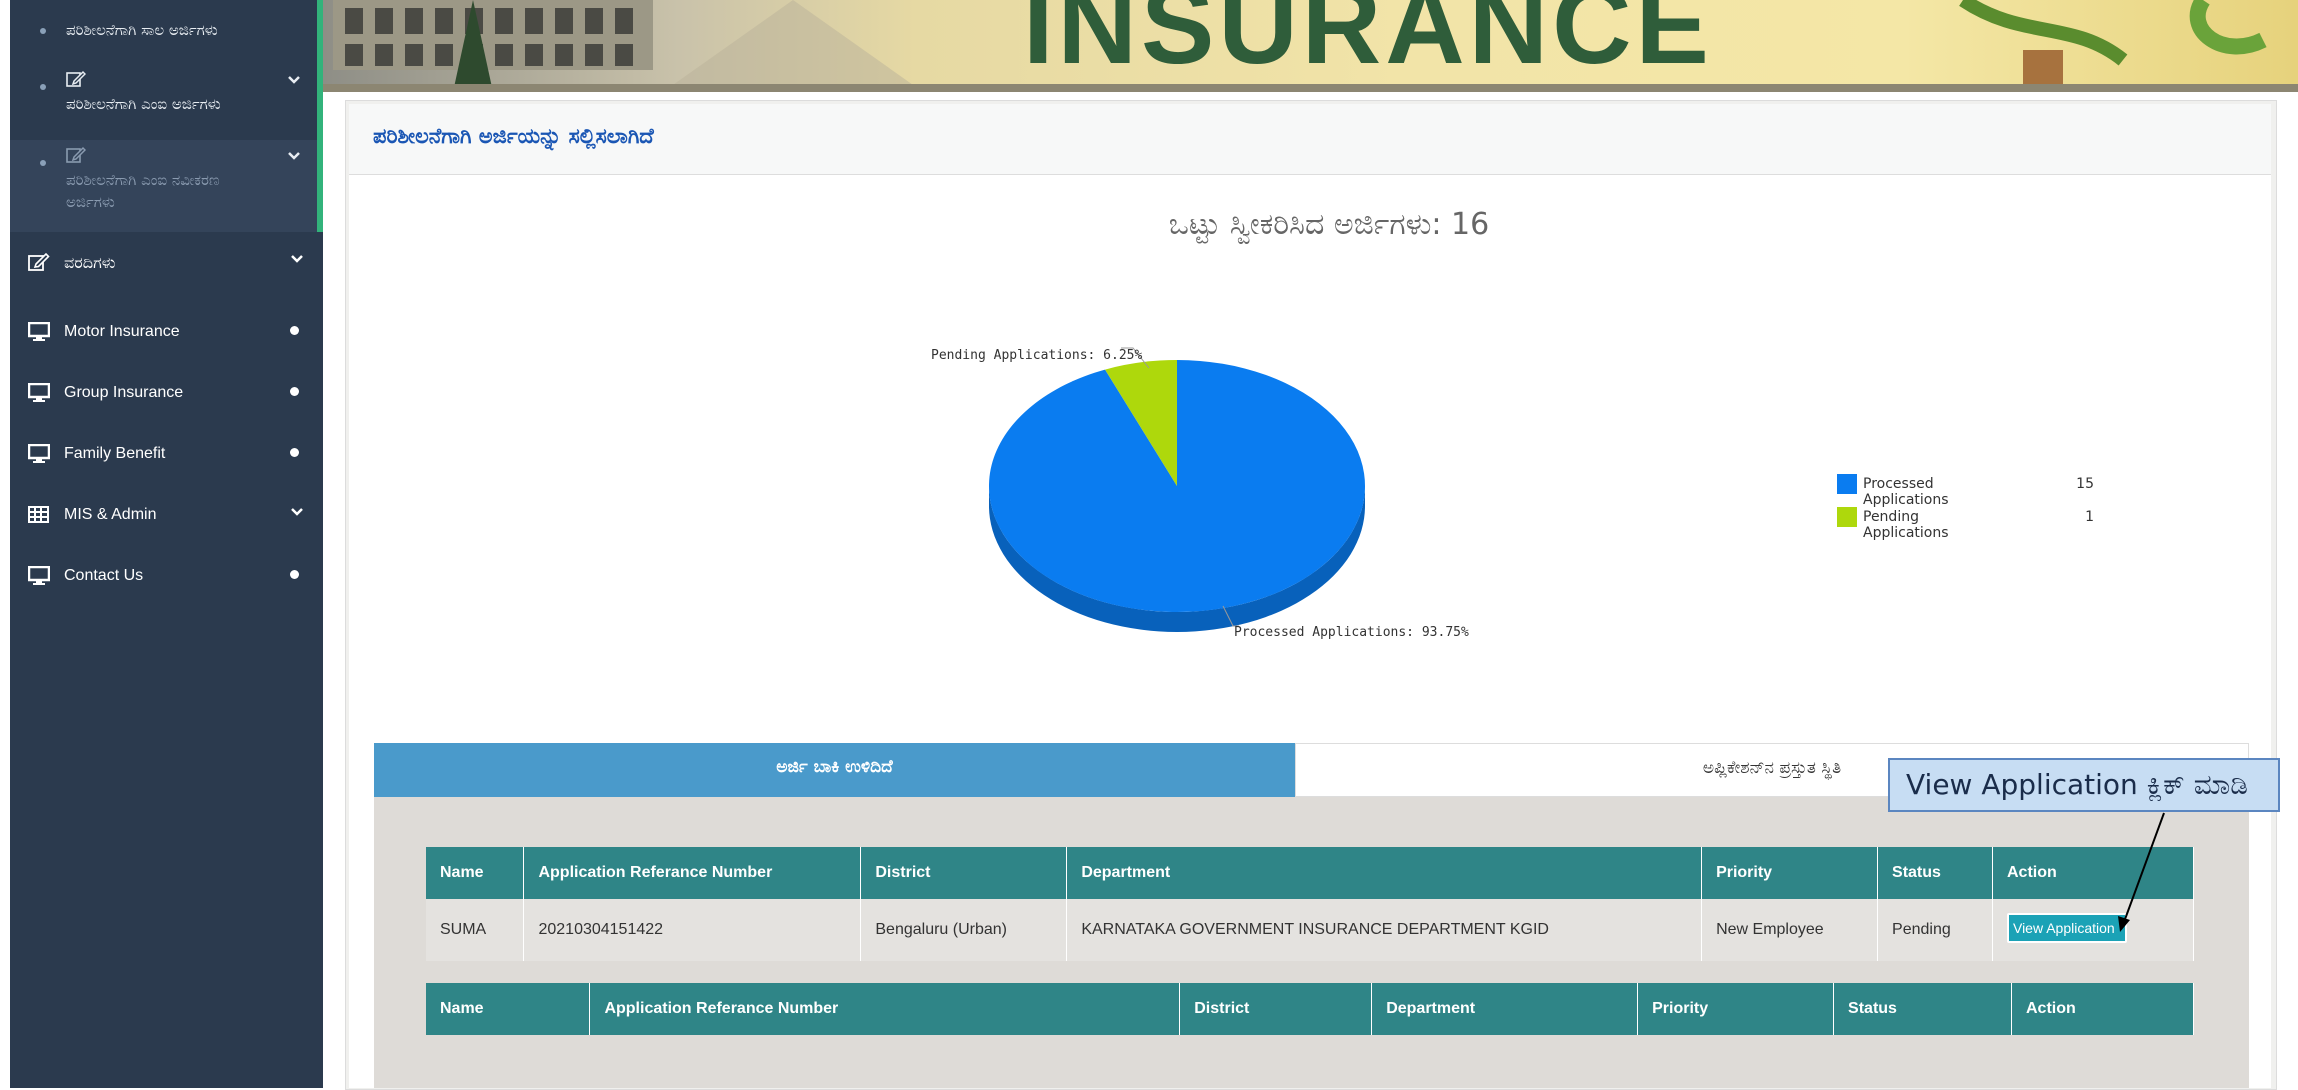  What do you see at coordinates (1351, 632) in the screenshot?
I see `pie-label-processed: Processed Applications: 93.75%` at bounding box center [1351, 632].